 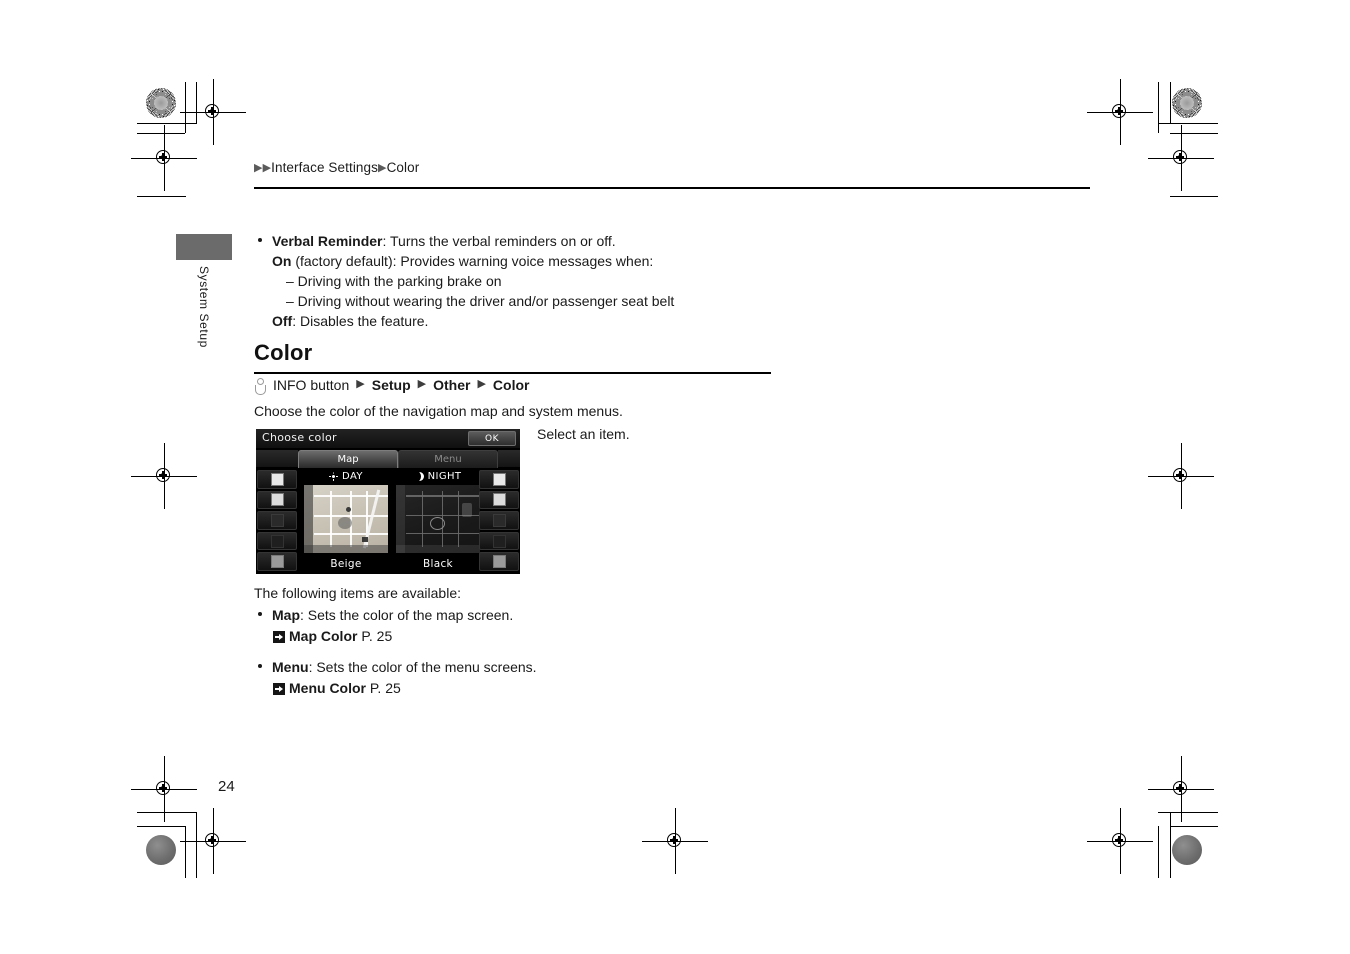 I want to click on preview-panel-night-color: Black, so click(x=438, y=564).